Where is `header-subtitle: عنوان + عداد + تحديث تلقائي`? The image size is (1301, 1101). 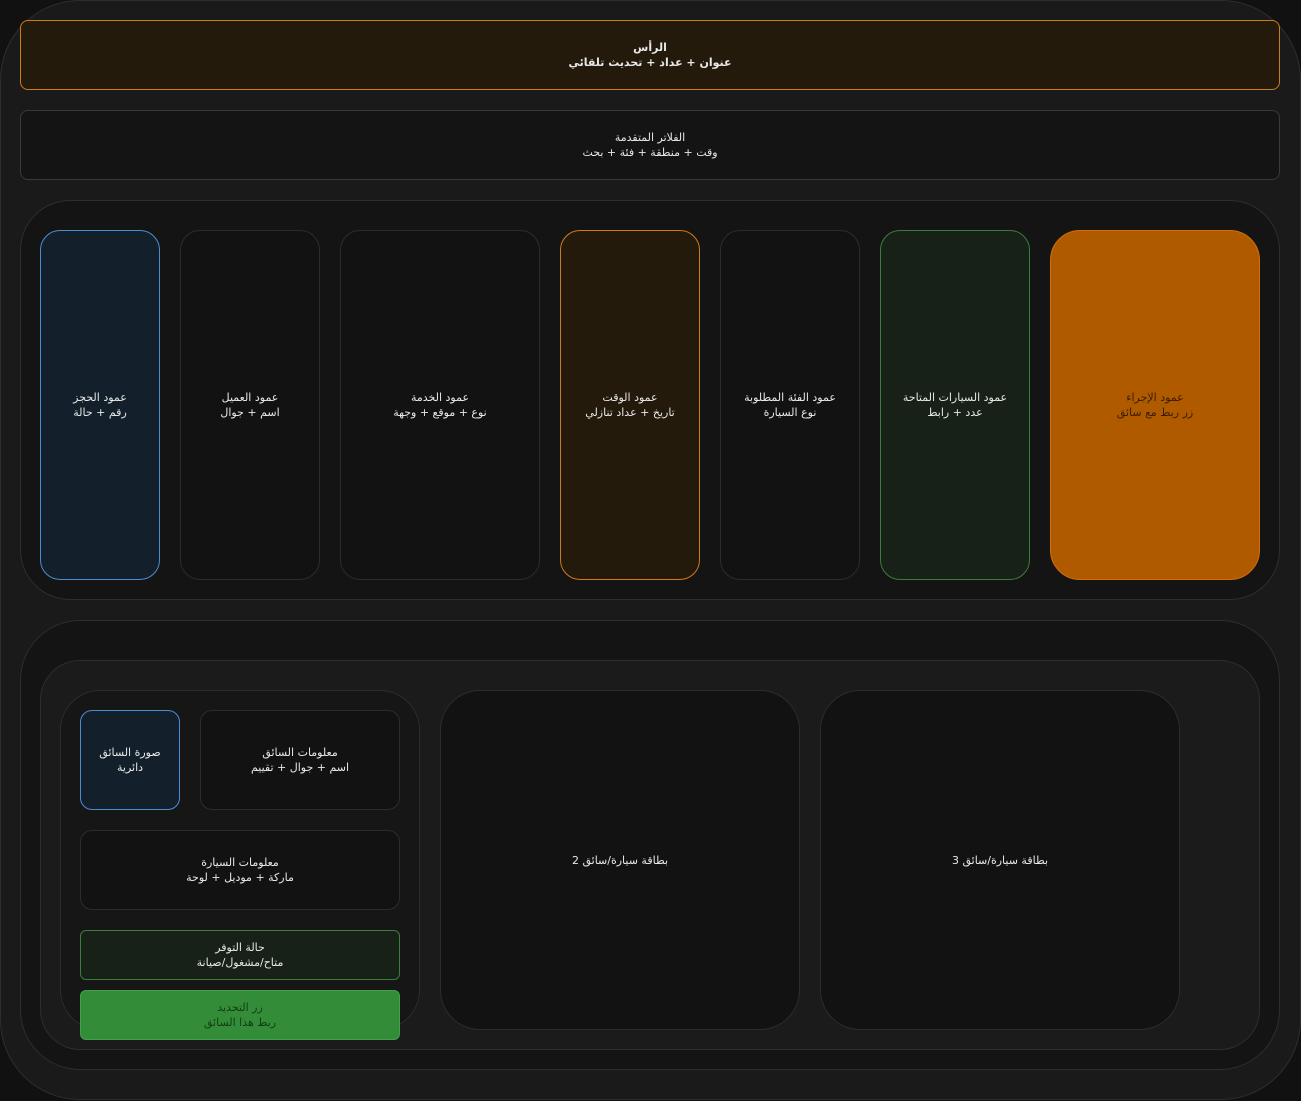 header-subtitle: عنوان + عداد + تحديث تلقائي is located at coordinates (650, 62).